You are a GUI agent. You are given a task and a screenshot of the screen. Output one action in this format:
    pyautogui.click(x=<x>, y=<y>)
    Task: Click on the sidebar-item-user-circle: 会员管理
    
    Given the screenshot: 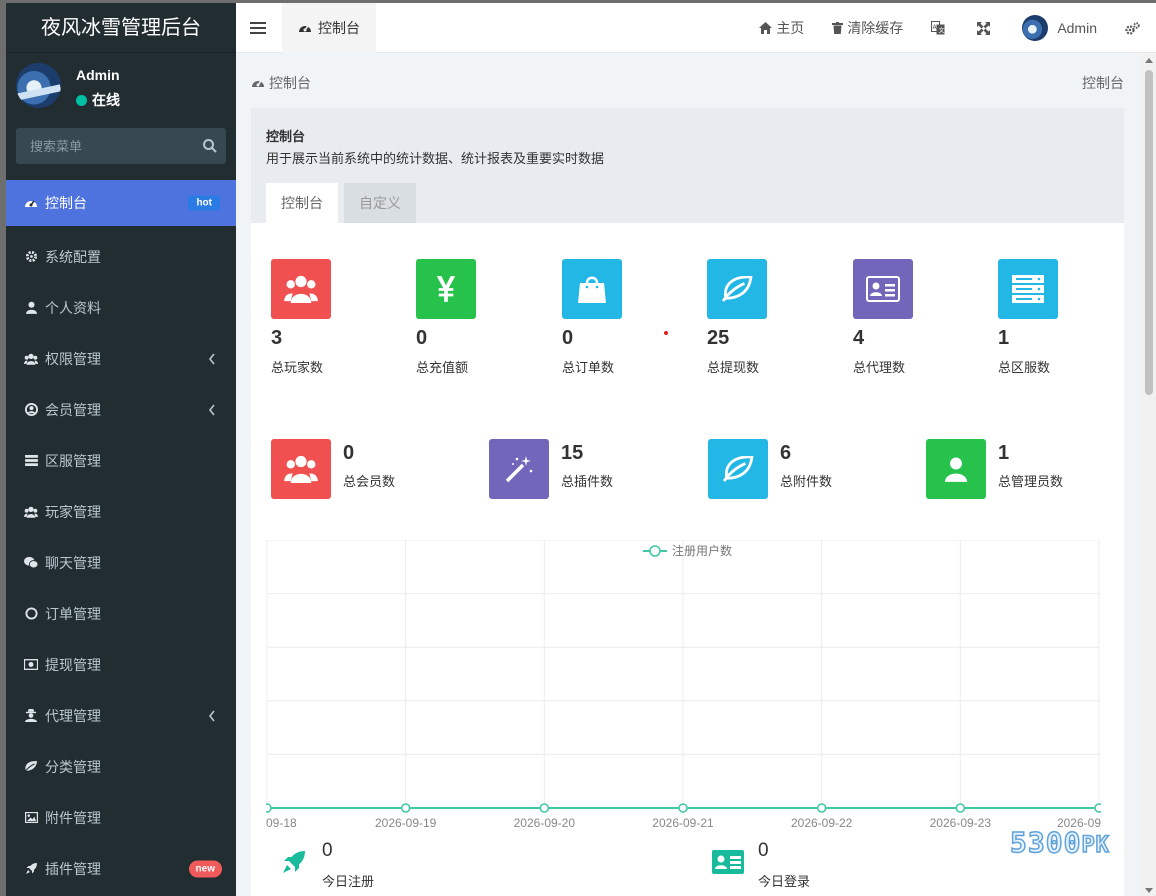 What is the action you would take?
    pyautogui.click(x=121, y=409)
    